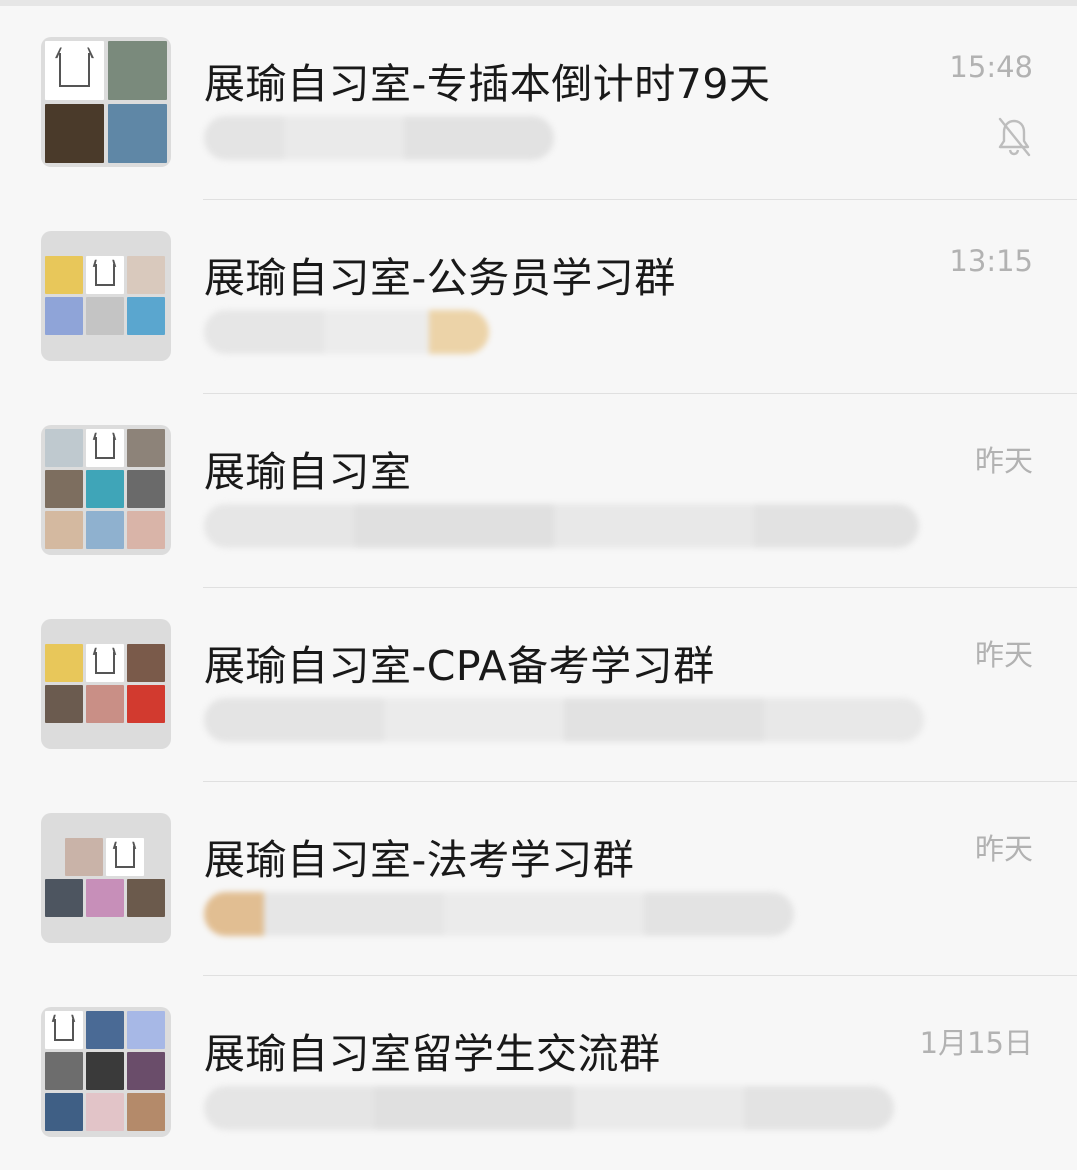 This screenshot has height=1170, width=1077. What do you see at coordinates (1014, 137) in the screenshot?
I see `bell-off-icon` at bounding box center [1014, 137].